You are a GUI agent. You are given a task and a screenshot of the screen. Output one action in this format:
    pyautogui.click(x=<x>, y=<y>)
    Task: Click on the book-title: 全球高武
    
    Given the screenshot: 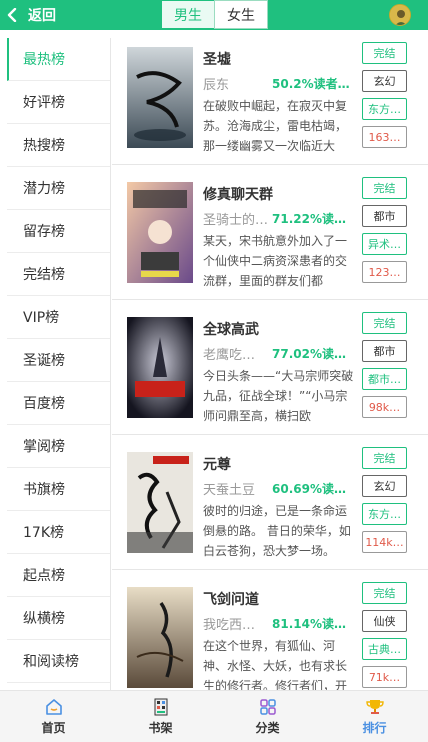 What is the action you would take?
    pyautogui.click(x=231, y=329)
    